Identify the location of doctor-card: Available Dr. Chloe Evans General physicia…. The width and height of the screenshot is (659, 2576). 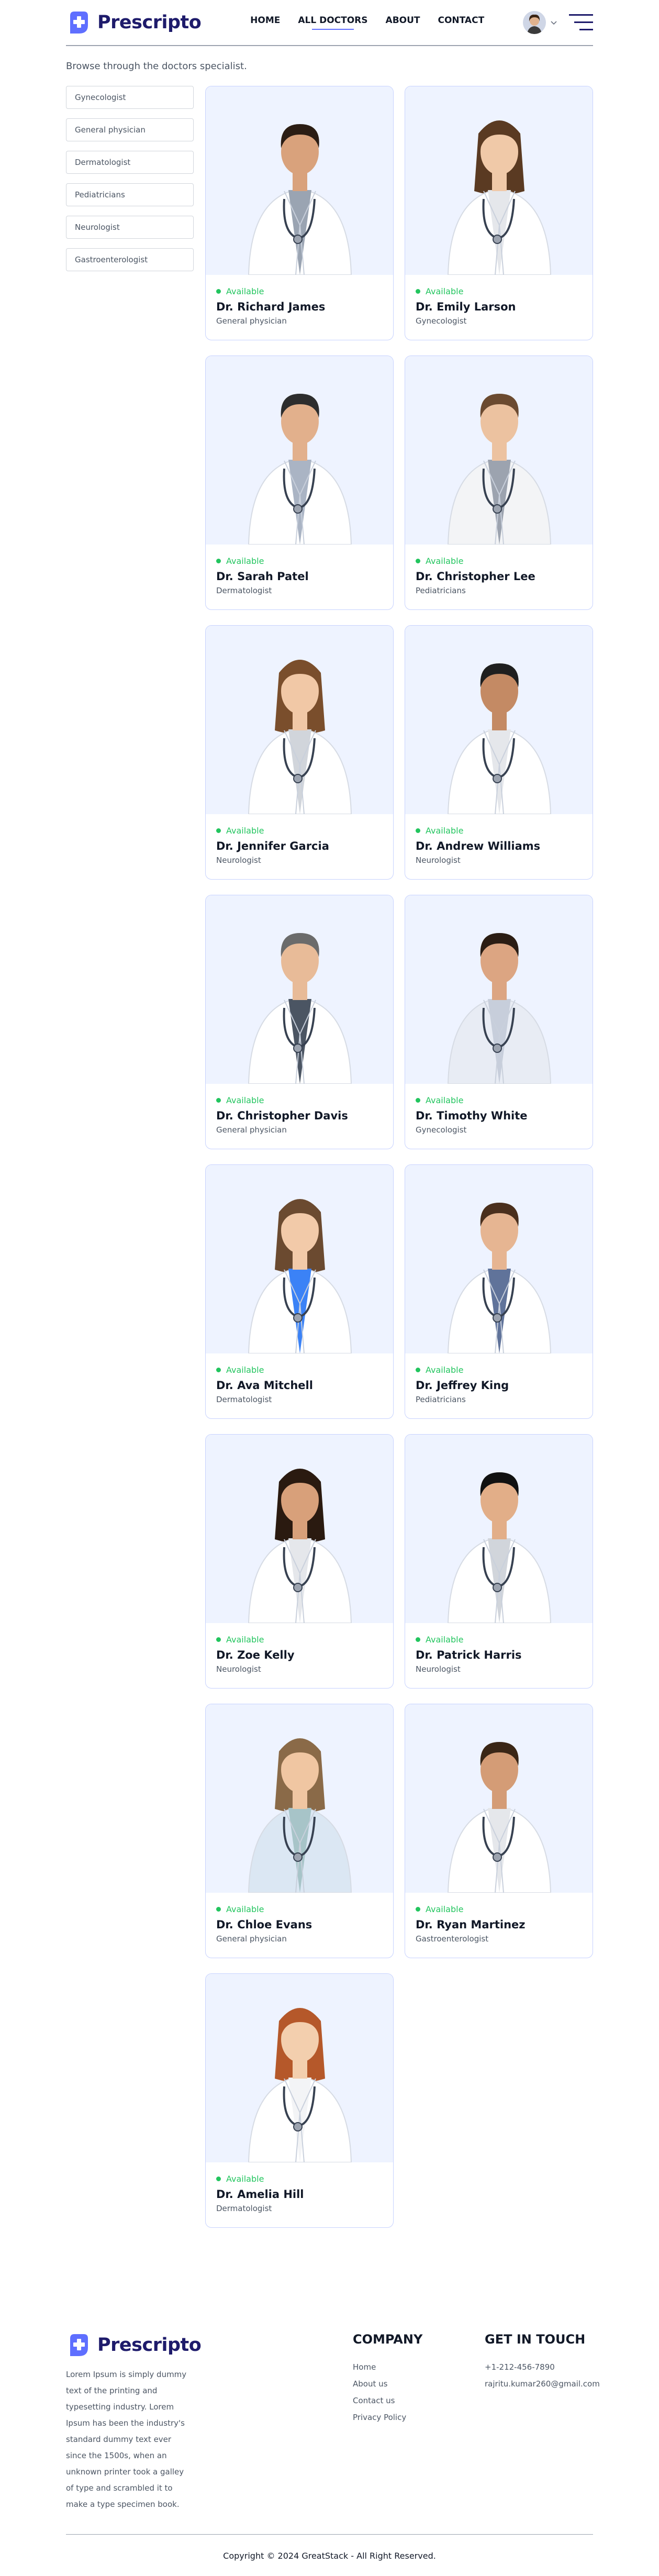
(300, 1831).